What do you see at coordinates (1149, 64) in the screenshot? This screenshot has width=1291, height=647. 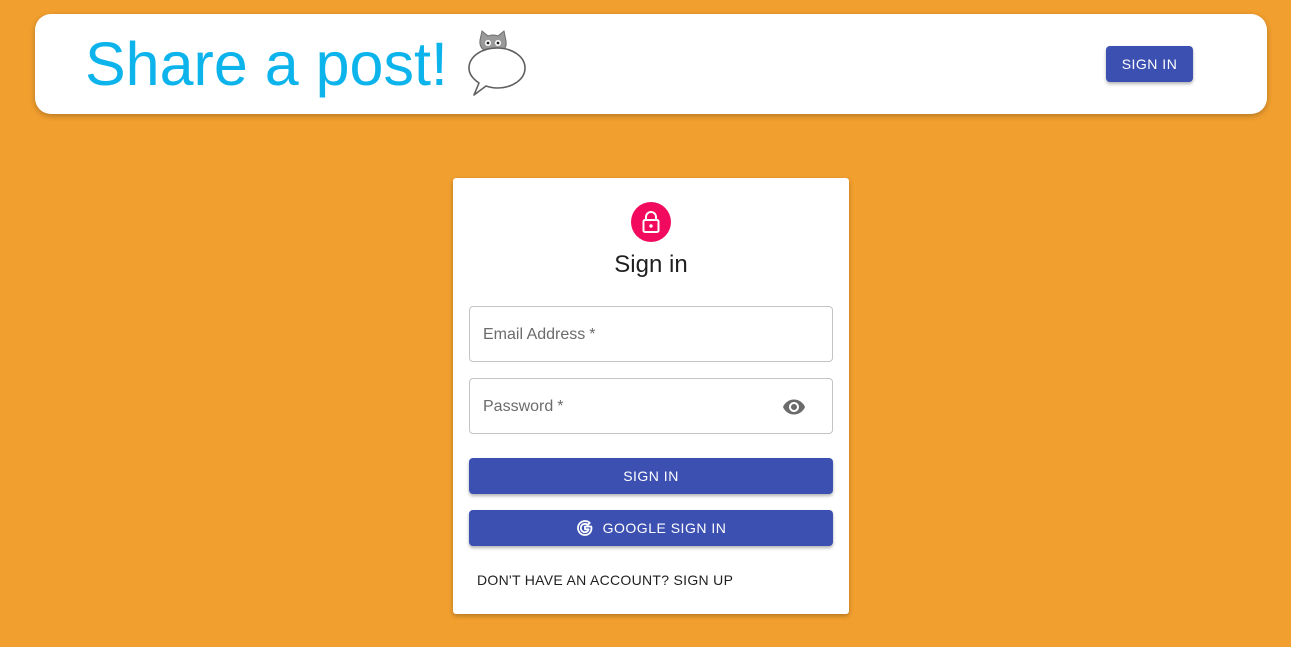 I see `header-signin-button: SIGN IN` at bounding box center [1149, 64].